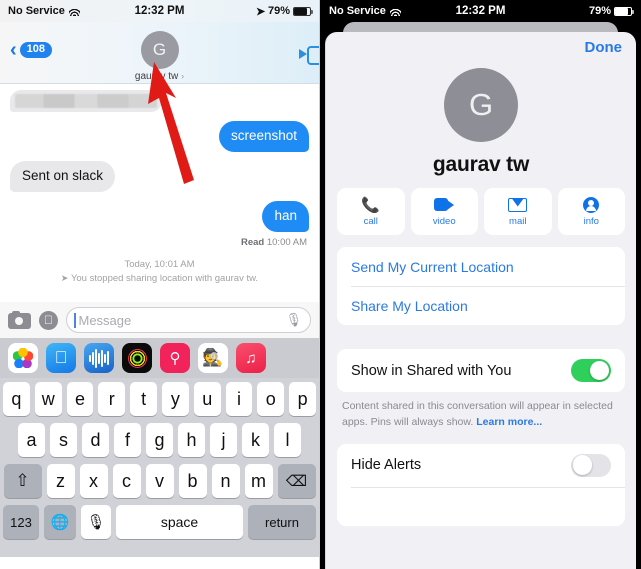  What do you see at coordinates (604, 47) in the screenshot?
I see `done-button: Done` at bounding box center [604, 47].